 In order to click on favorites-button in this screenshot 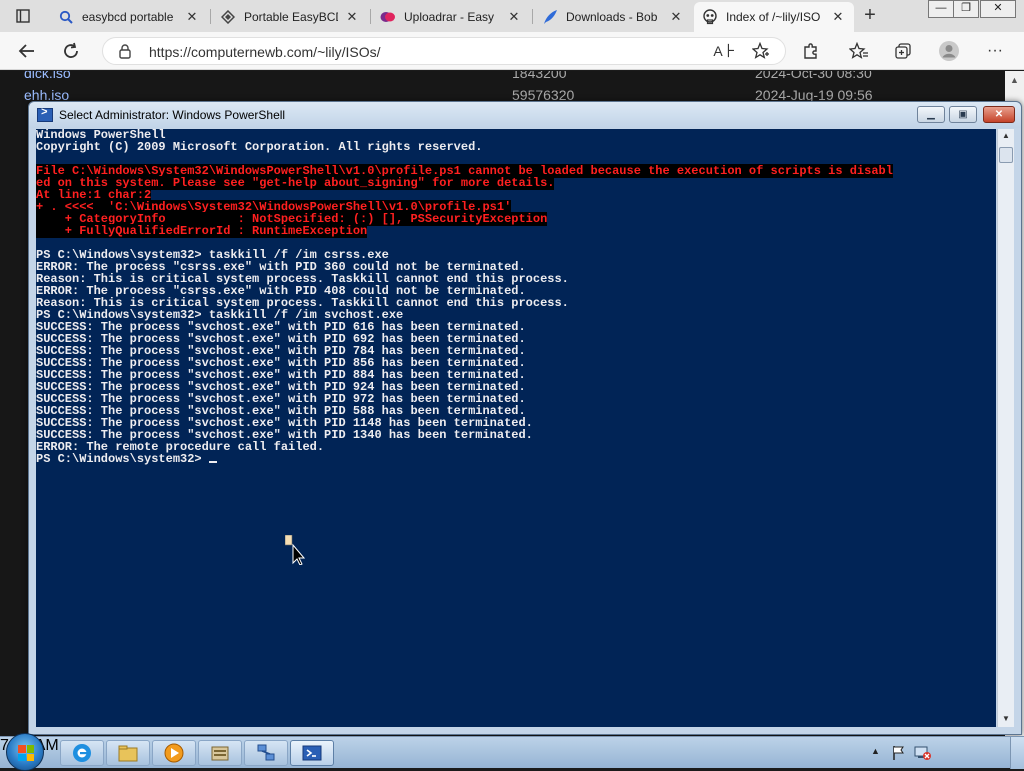, I will do `click(859, 51)`.